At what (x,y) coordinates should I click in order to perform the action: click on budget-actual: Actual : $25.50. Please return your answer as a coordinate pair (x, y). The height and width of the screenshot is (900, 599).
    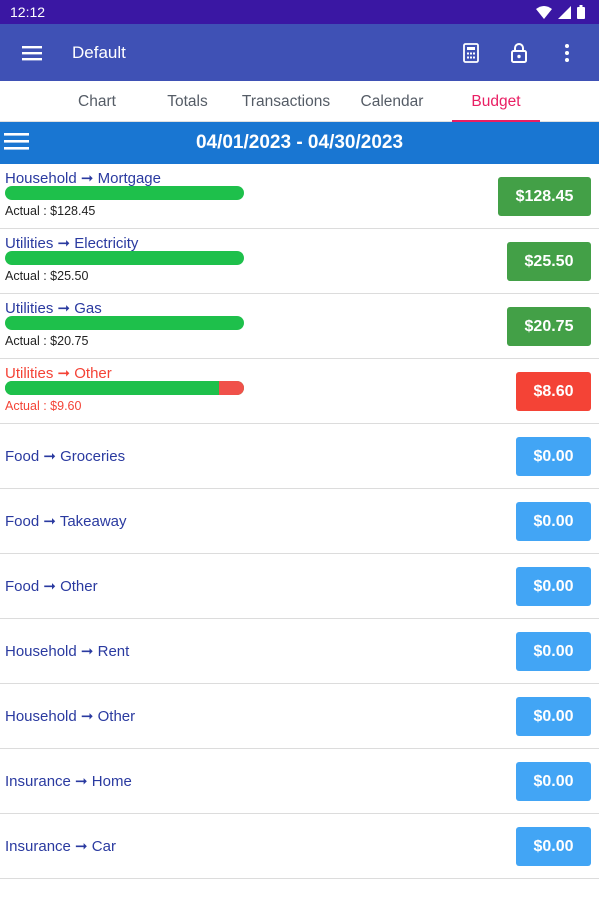
    Looking at the image, I should click on (47, 276).